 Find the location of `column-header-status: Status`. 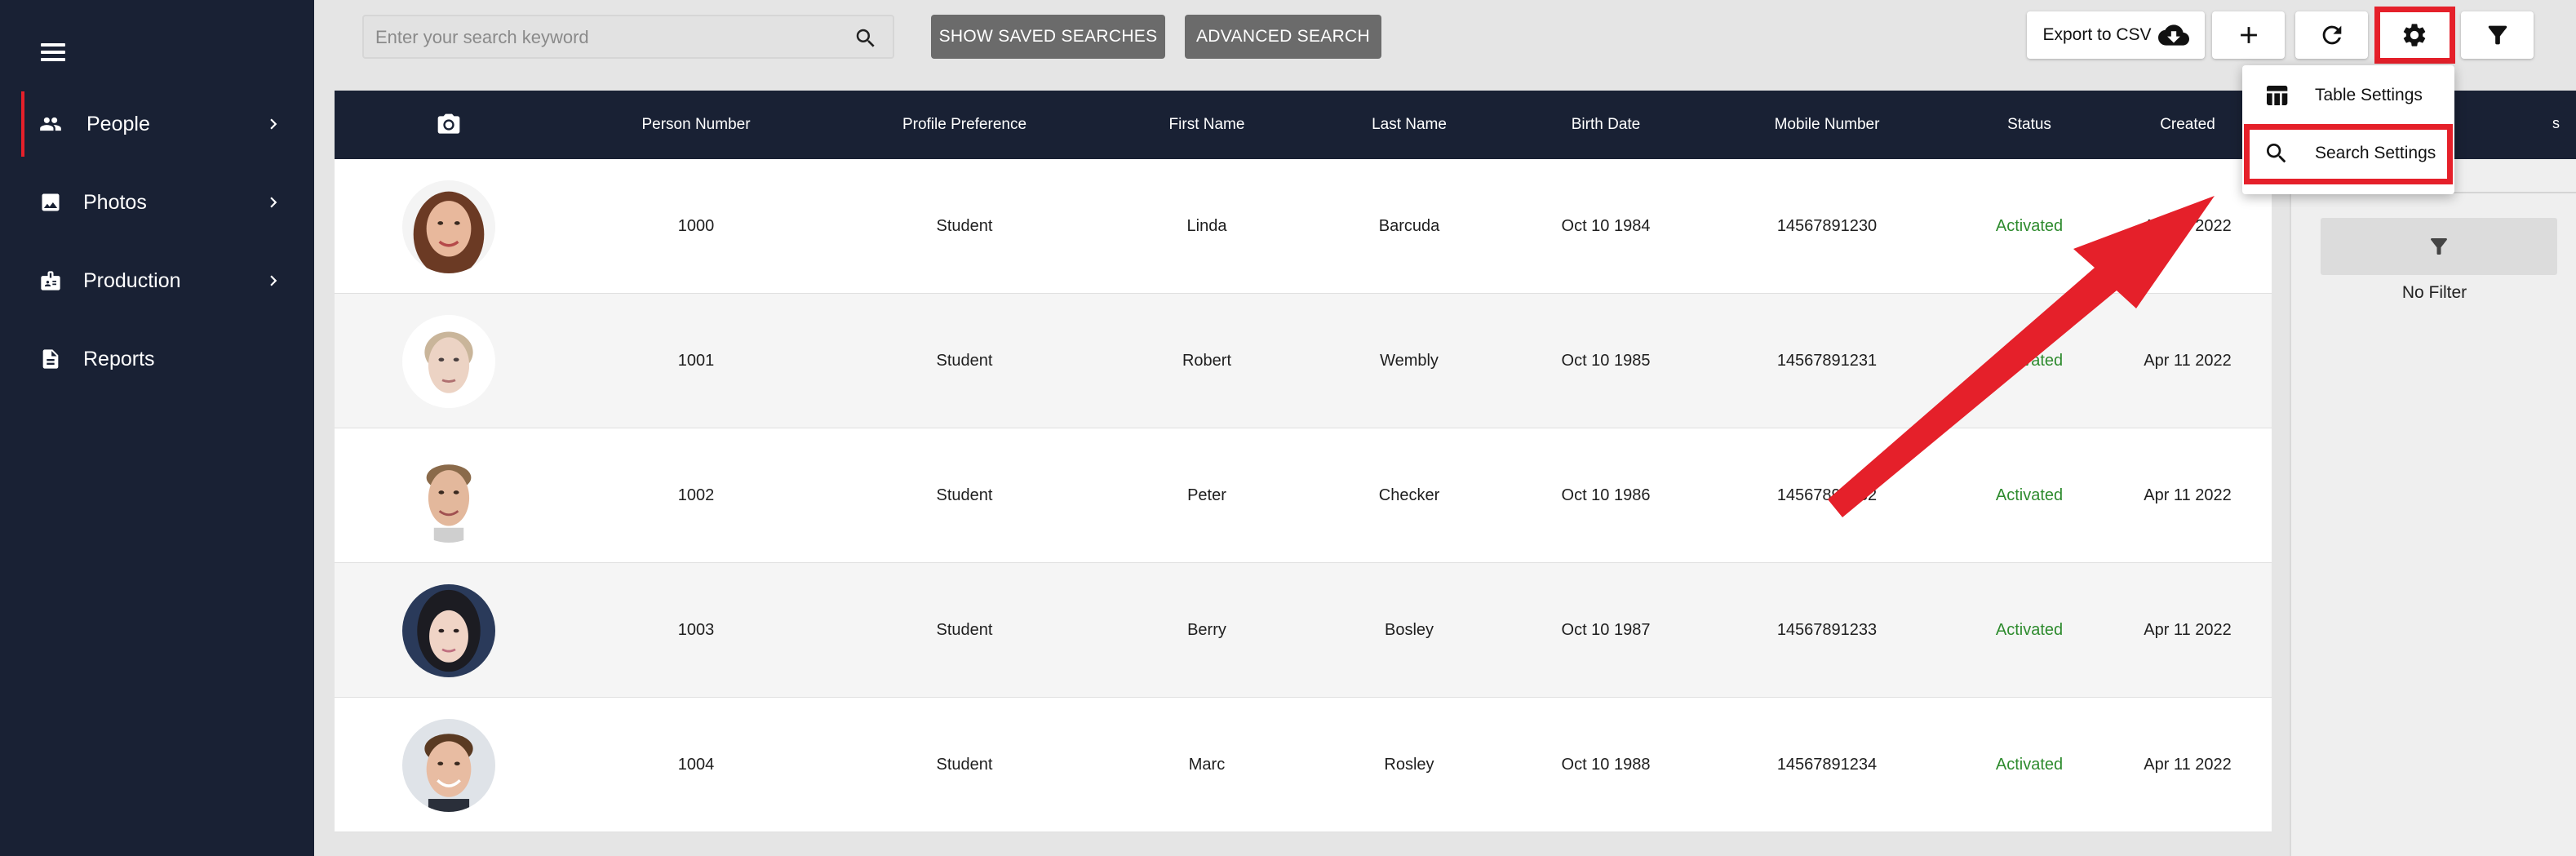

column-header-status: Status is located at coordinates (2029, 125).